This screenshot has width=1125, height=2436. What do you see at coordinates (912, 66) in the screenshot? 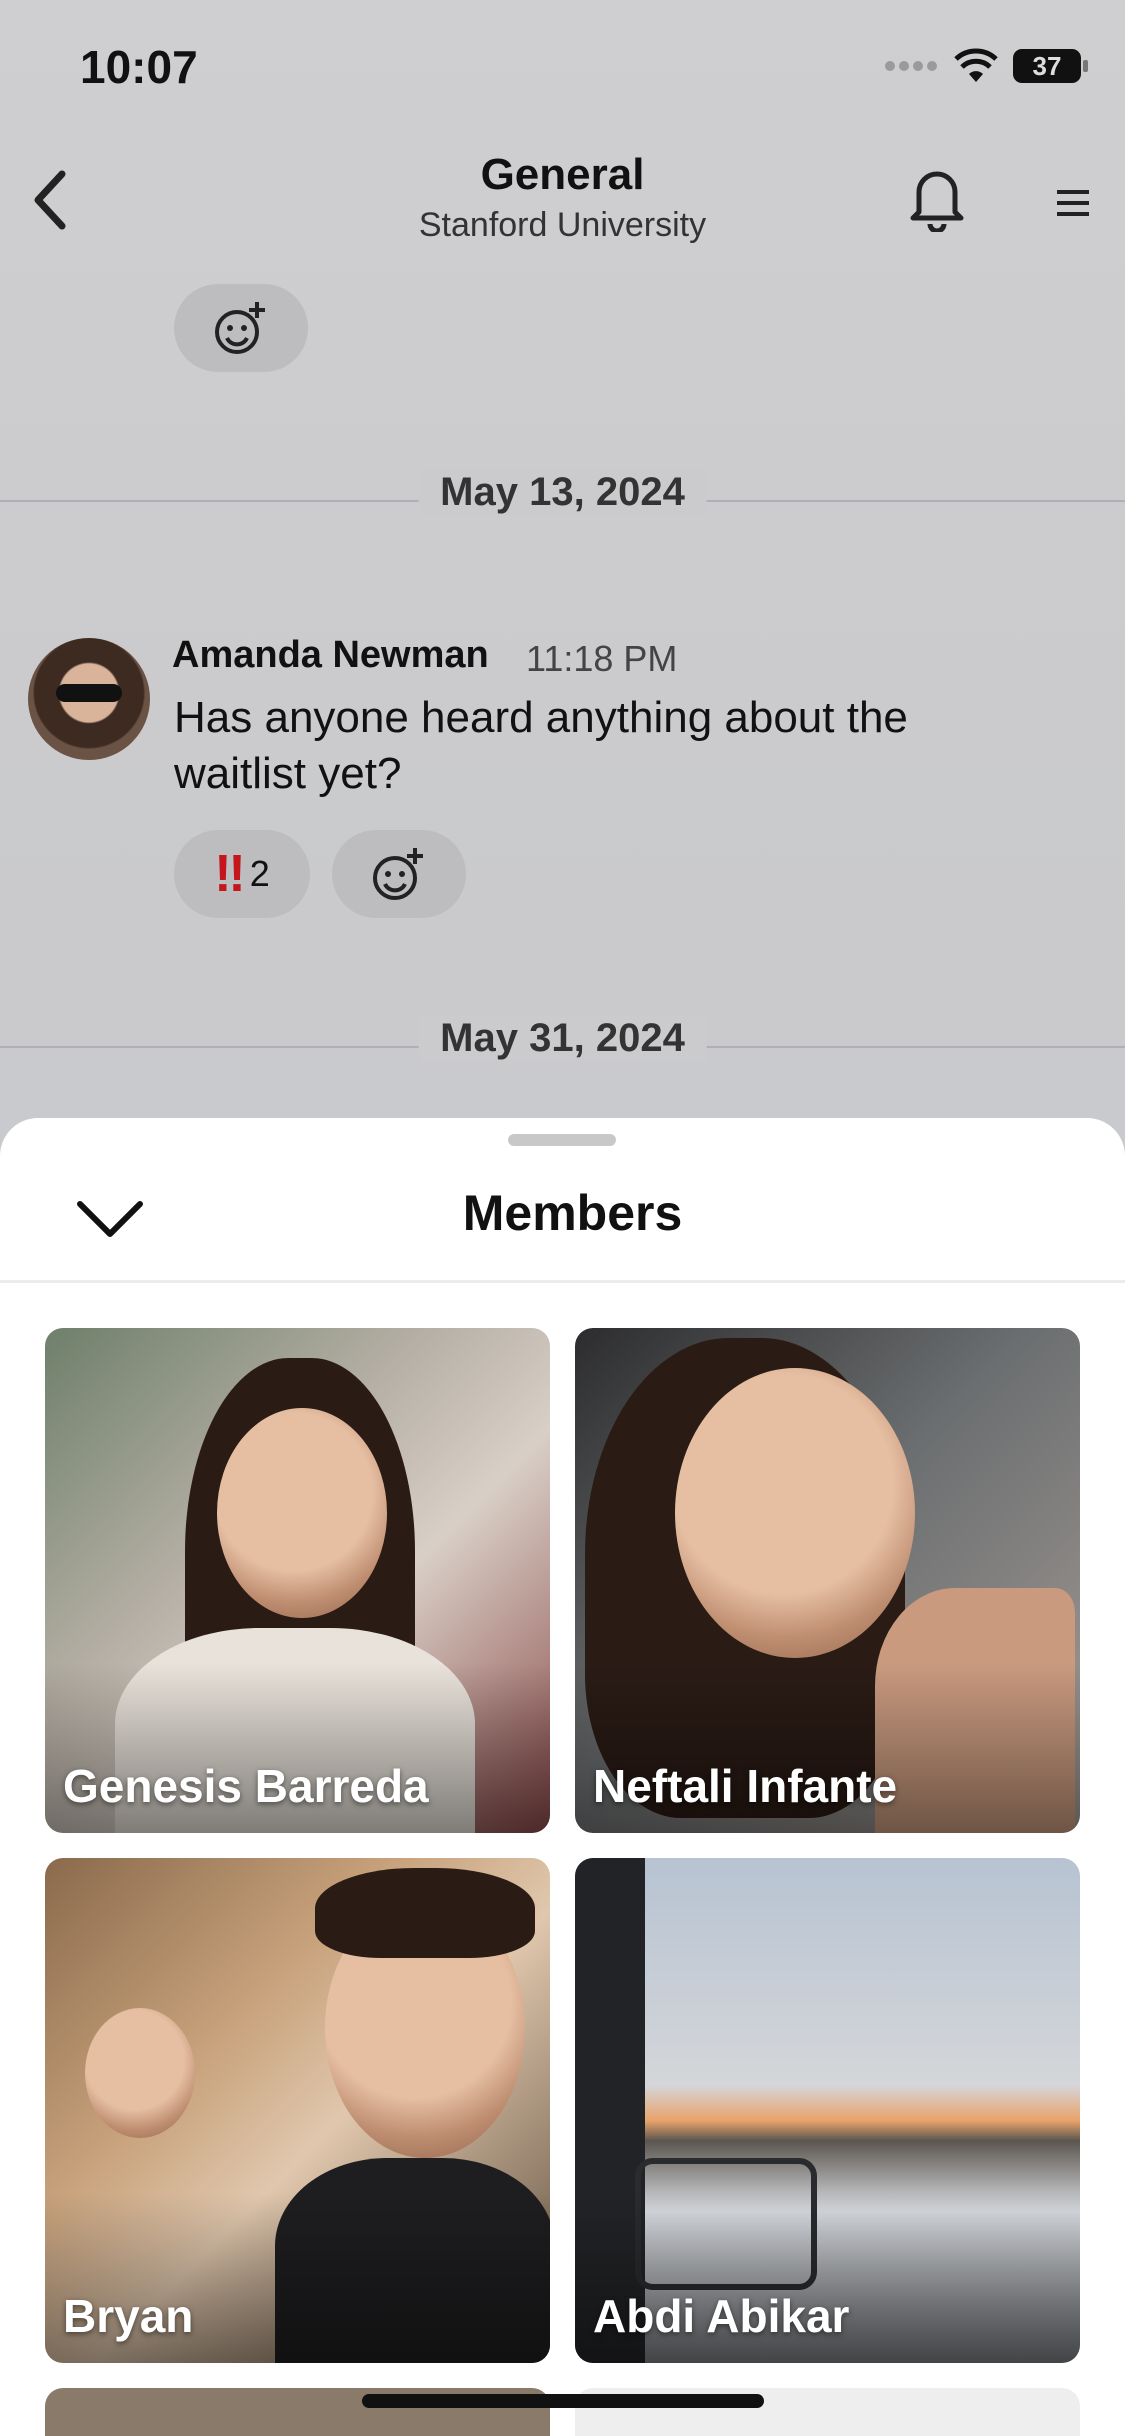
I see `signal-icon` at bounding box center [912, 66].